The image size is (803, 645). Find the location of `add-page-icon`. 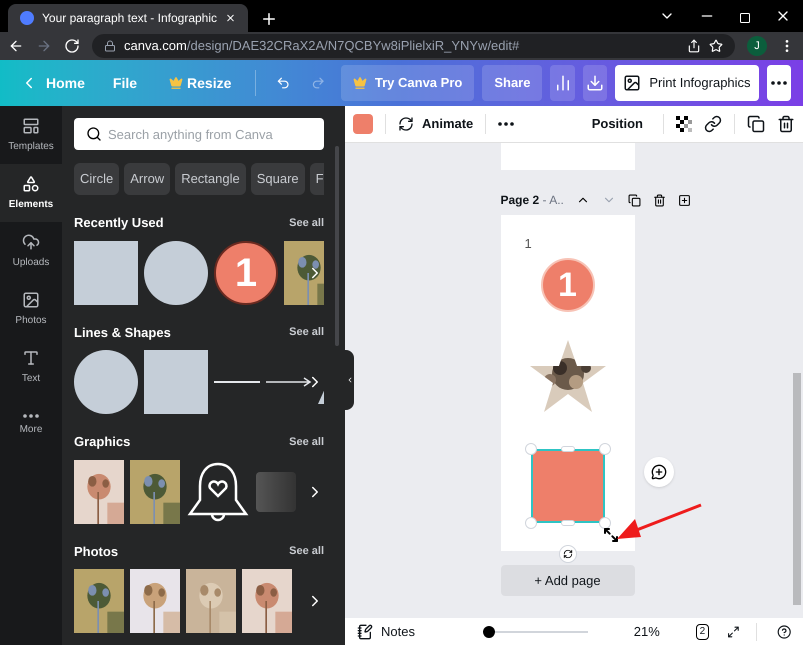

add-page-icon is located at coordinates (684, 200).